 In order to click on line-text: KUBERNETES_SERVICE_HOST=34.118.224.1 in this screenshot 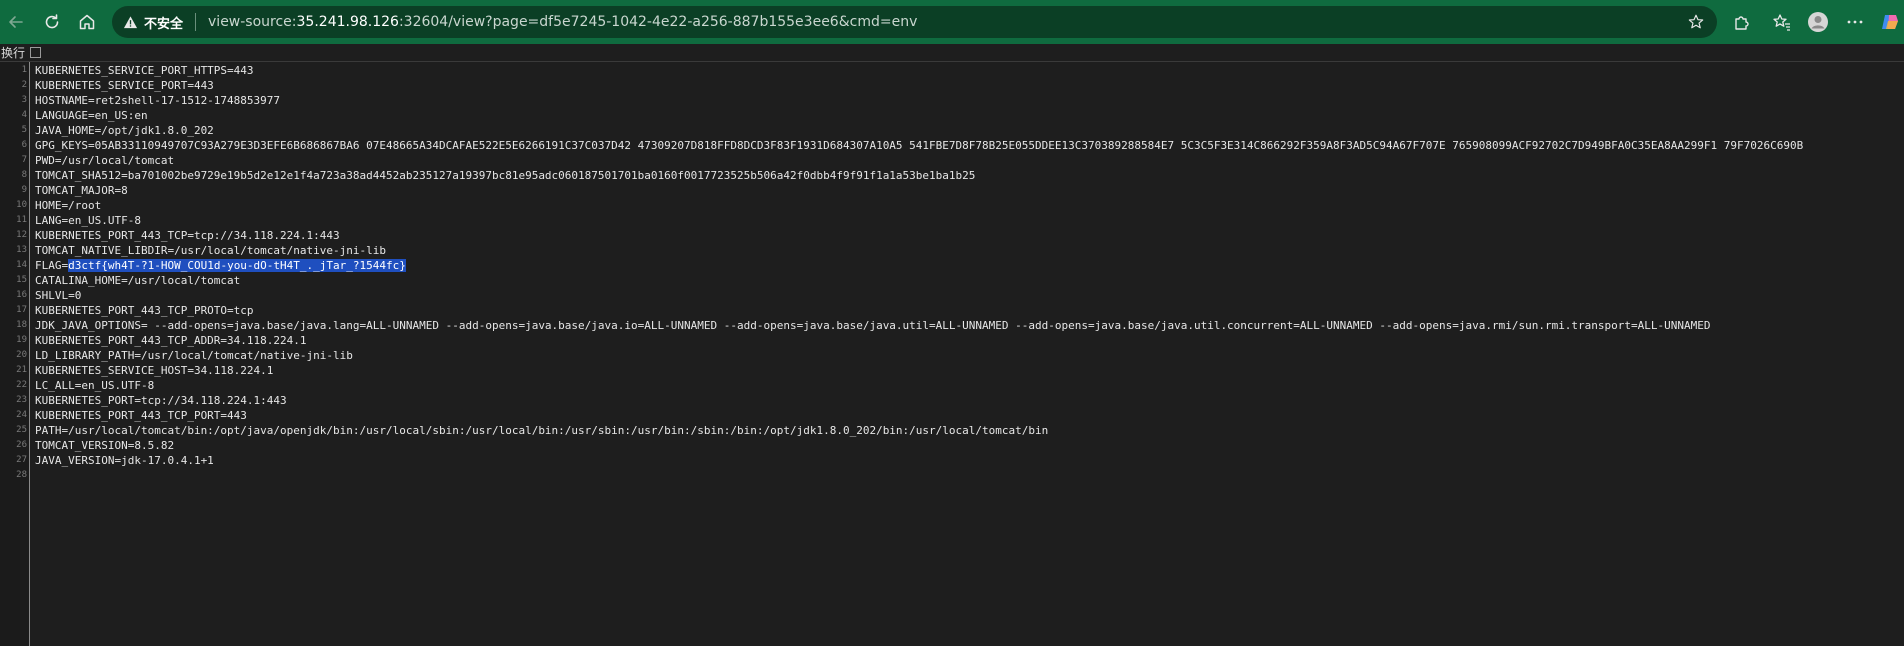, I will do `click(154, 370)`.